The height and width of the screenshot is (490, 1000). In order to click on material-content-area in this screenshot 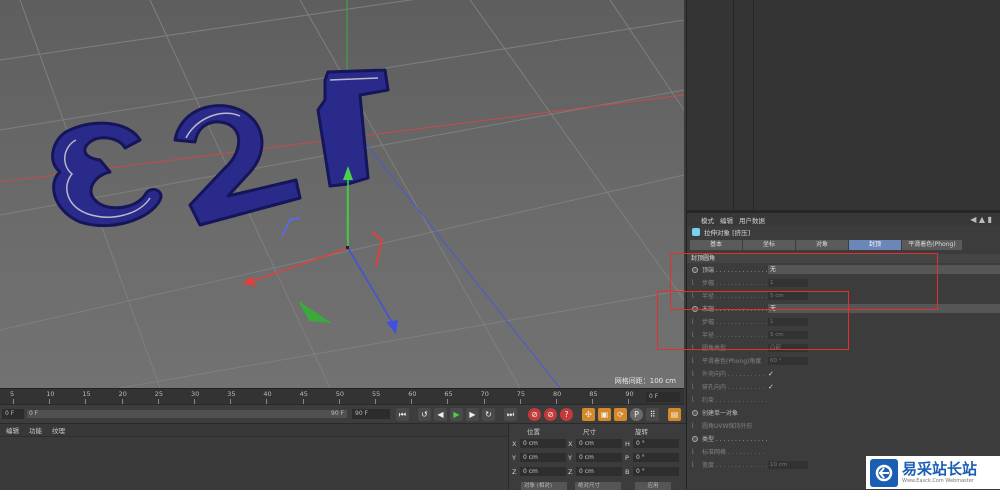, I will do `click(254, 462)`.